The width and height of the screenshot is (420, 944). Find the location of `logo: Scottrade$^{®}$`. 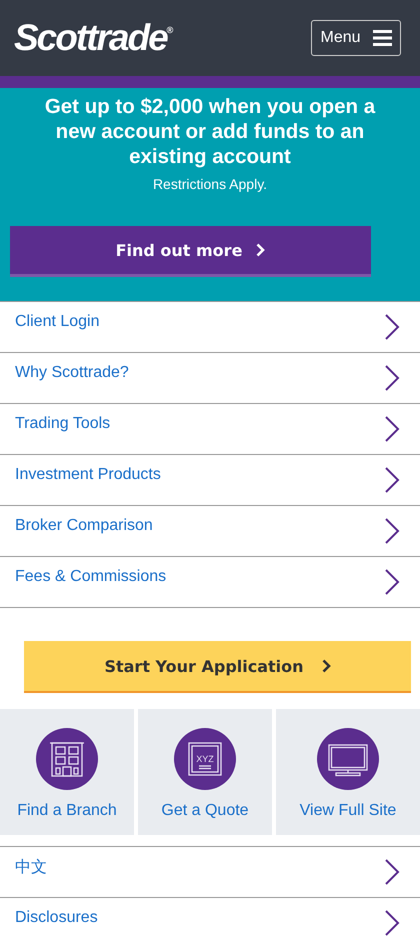

logo: Scottrade$^{®}$ is located at coordinates (94, 38).